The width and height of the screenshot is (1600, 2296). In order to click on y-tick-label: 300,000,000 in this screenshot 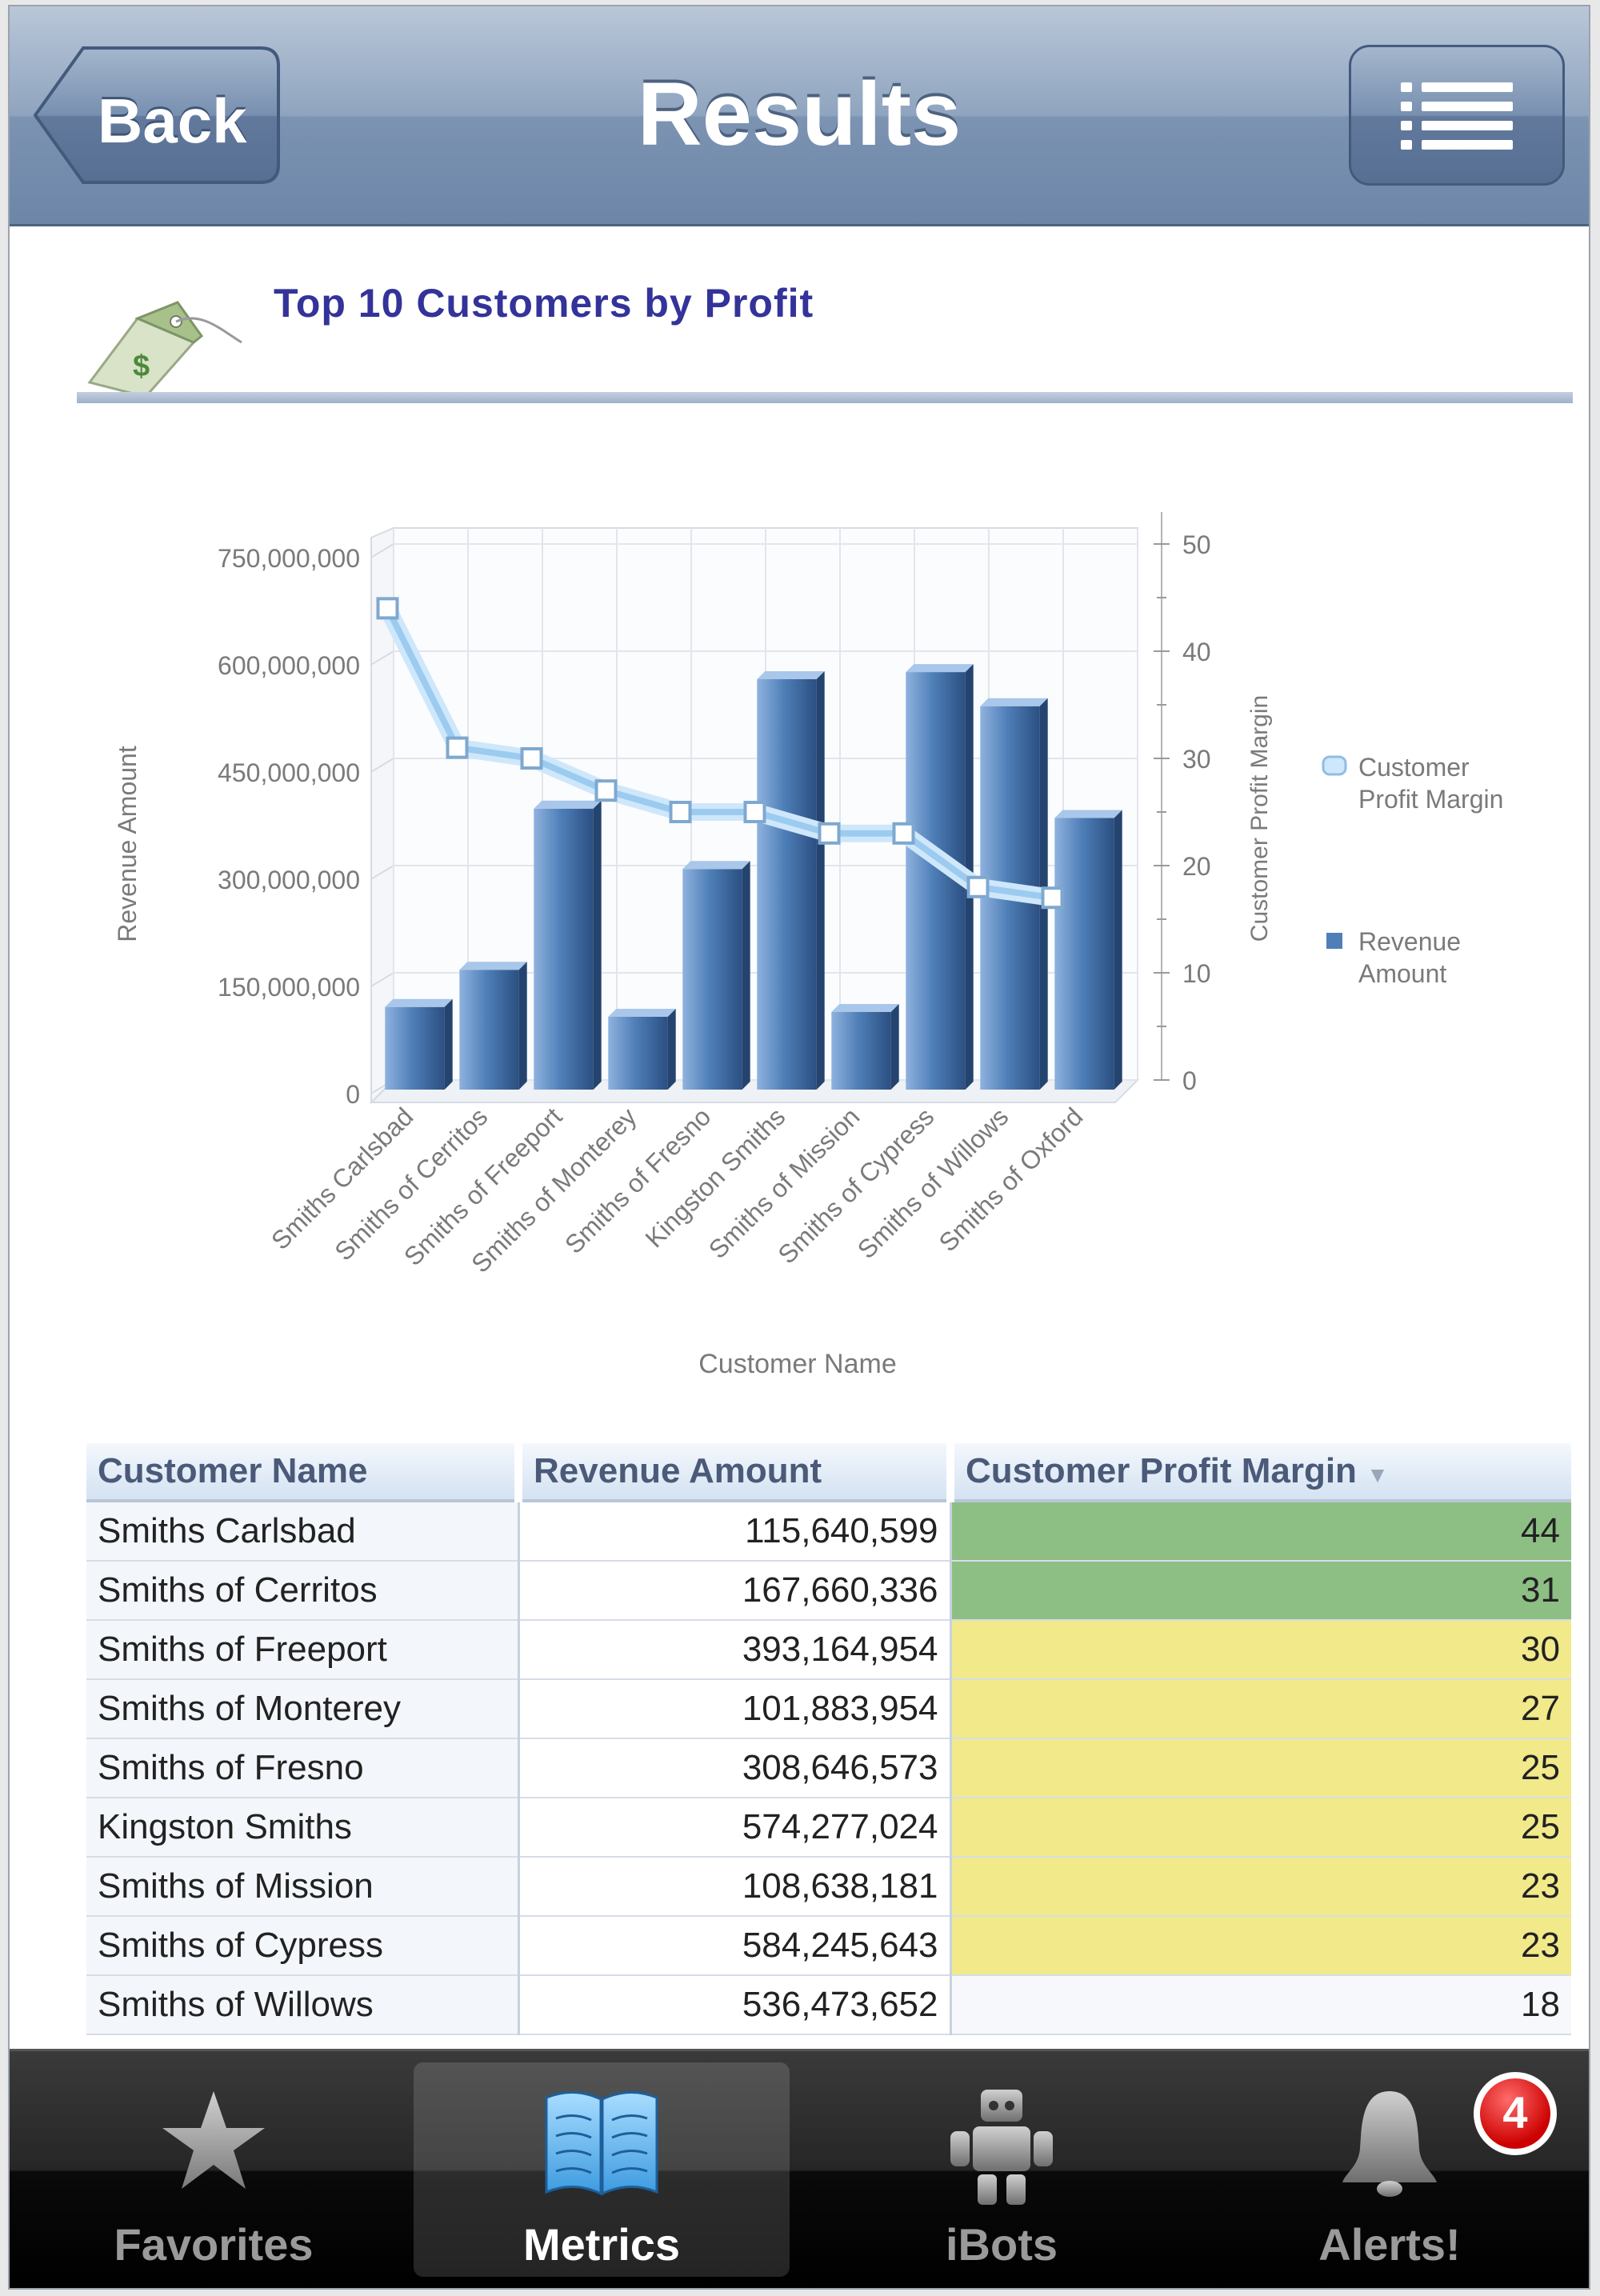, I will do `click(289, 880)`.